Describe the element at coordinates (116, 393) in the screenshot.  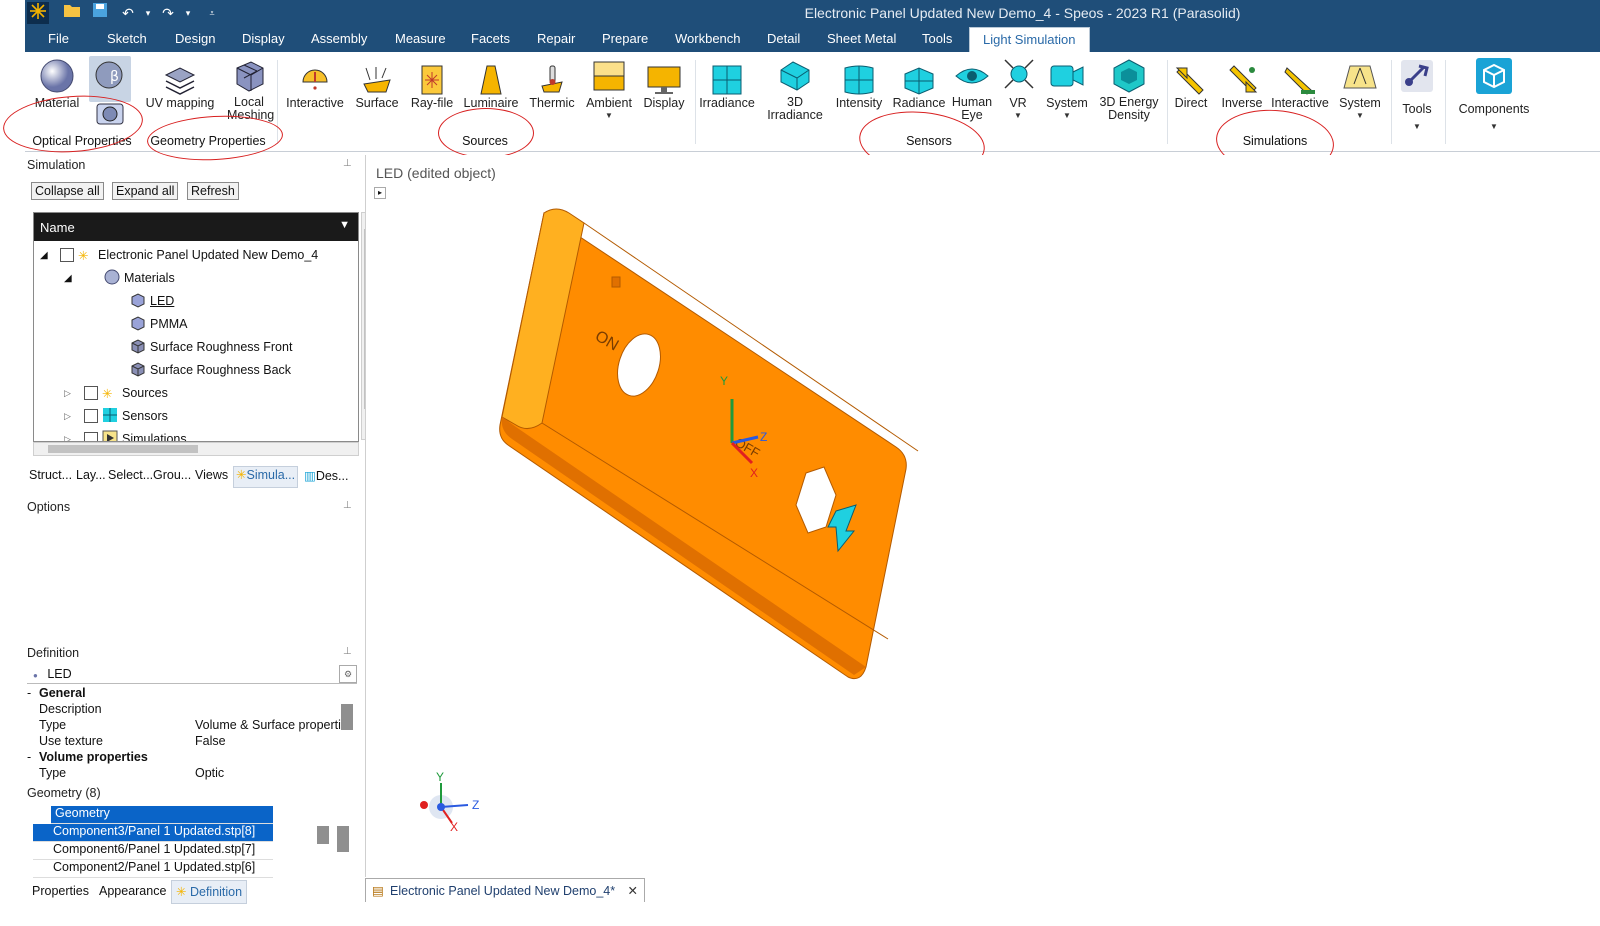
I see `tree-row-sources: ▷ ✳ Sources` at that location.